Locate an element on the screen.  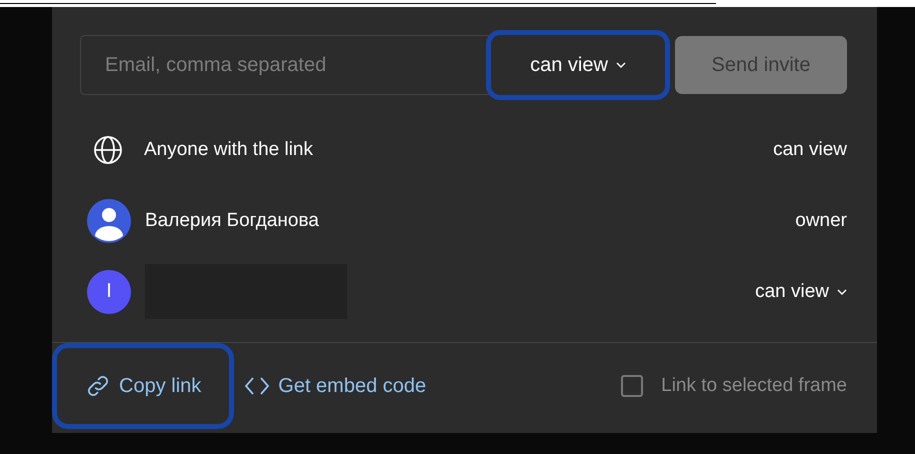
permission-dropdown: can view is located at coordinates (578, 65).